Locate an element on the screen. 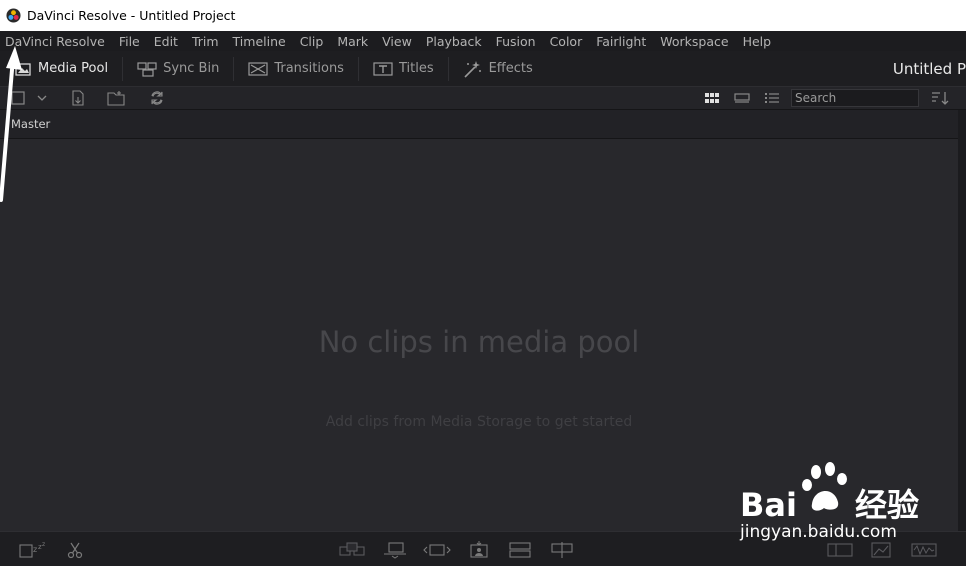  grid-view-icon is located at coordinates (712, 98).